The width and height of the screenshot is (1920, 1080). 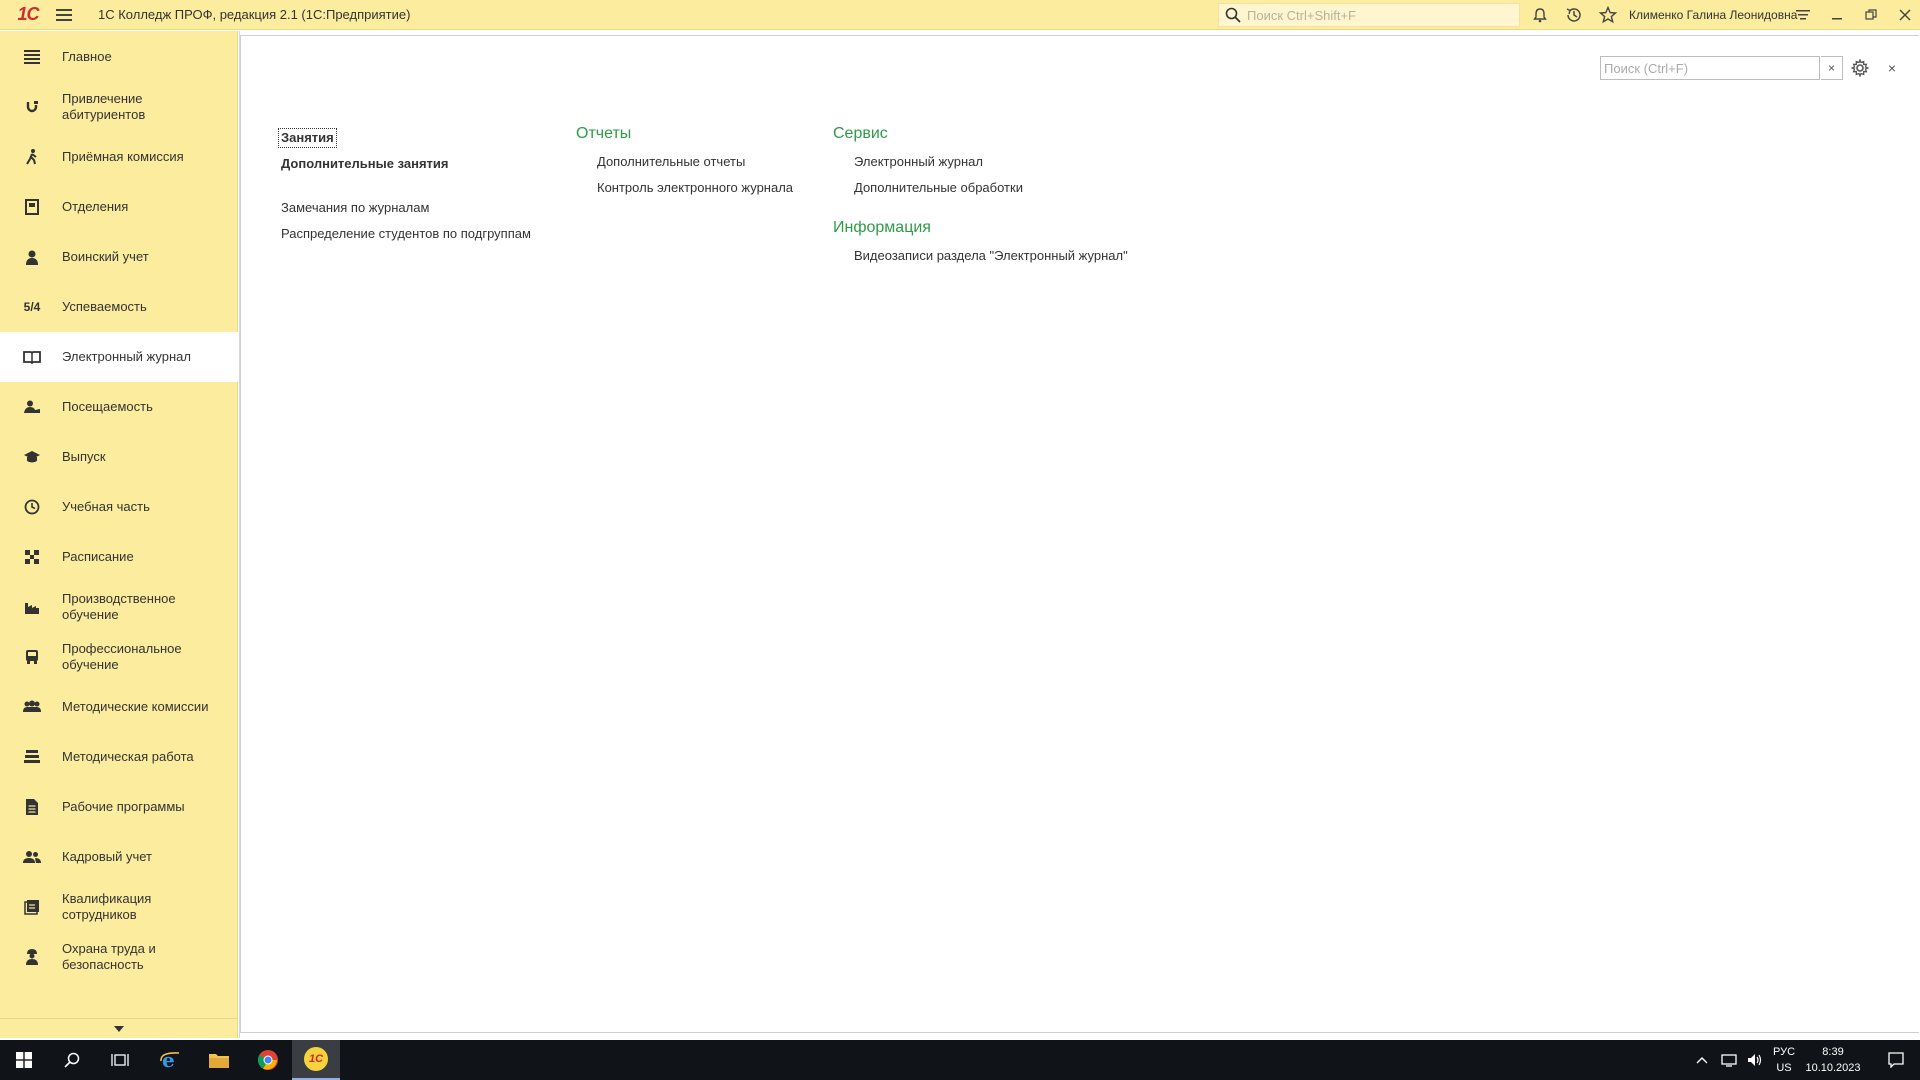 What do you see at coordinates (32, 607) in the screenshot?
I see `factory-icon` at bounding box center [32, 607].